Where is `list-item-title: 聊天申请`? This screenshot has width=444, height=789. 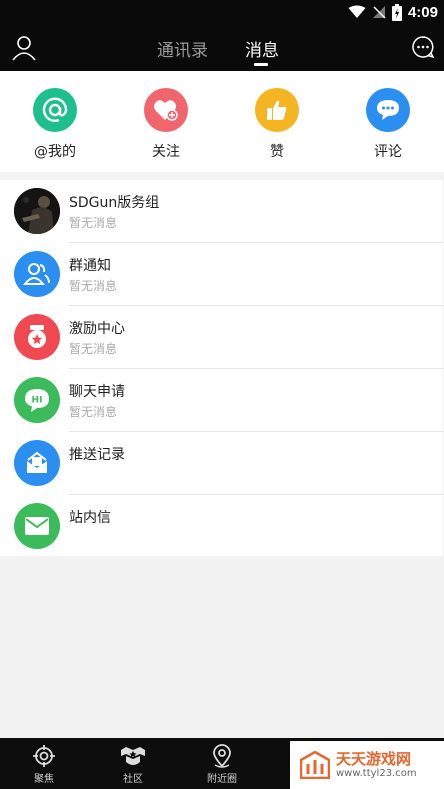
list-item-title: 聊天申请 is located at coordinates (97, 392).